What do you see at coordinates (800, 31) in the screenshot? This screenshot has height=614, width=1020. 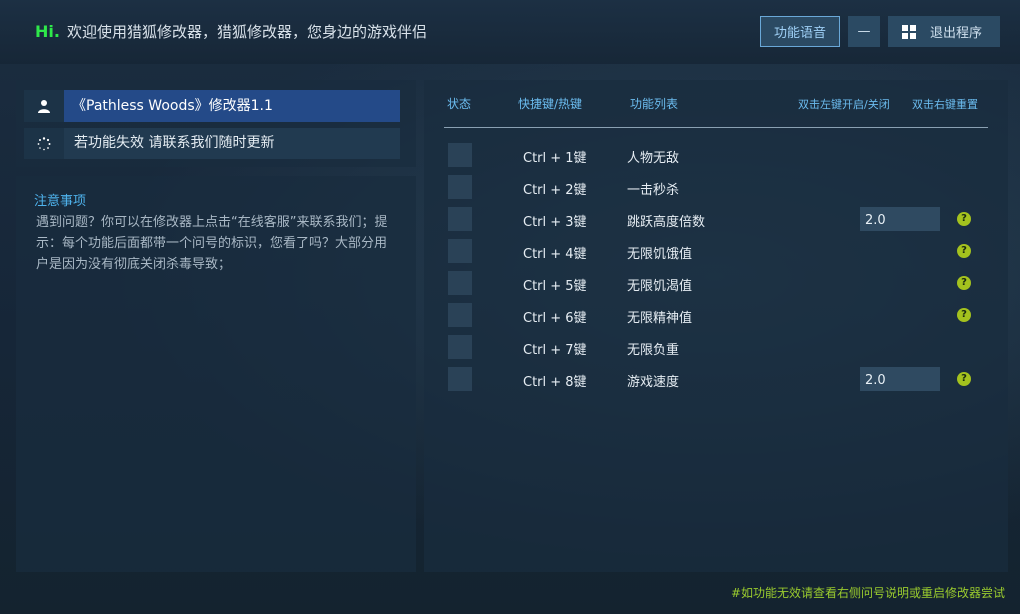 I see `voice-feature-button: 功能语音` at bounding box center [800, 31].